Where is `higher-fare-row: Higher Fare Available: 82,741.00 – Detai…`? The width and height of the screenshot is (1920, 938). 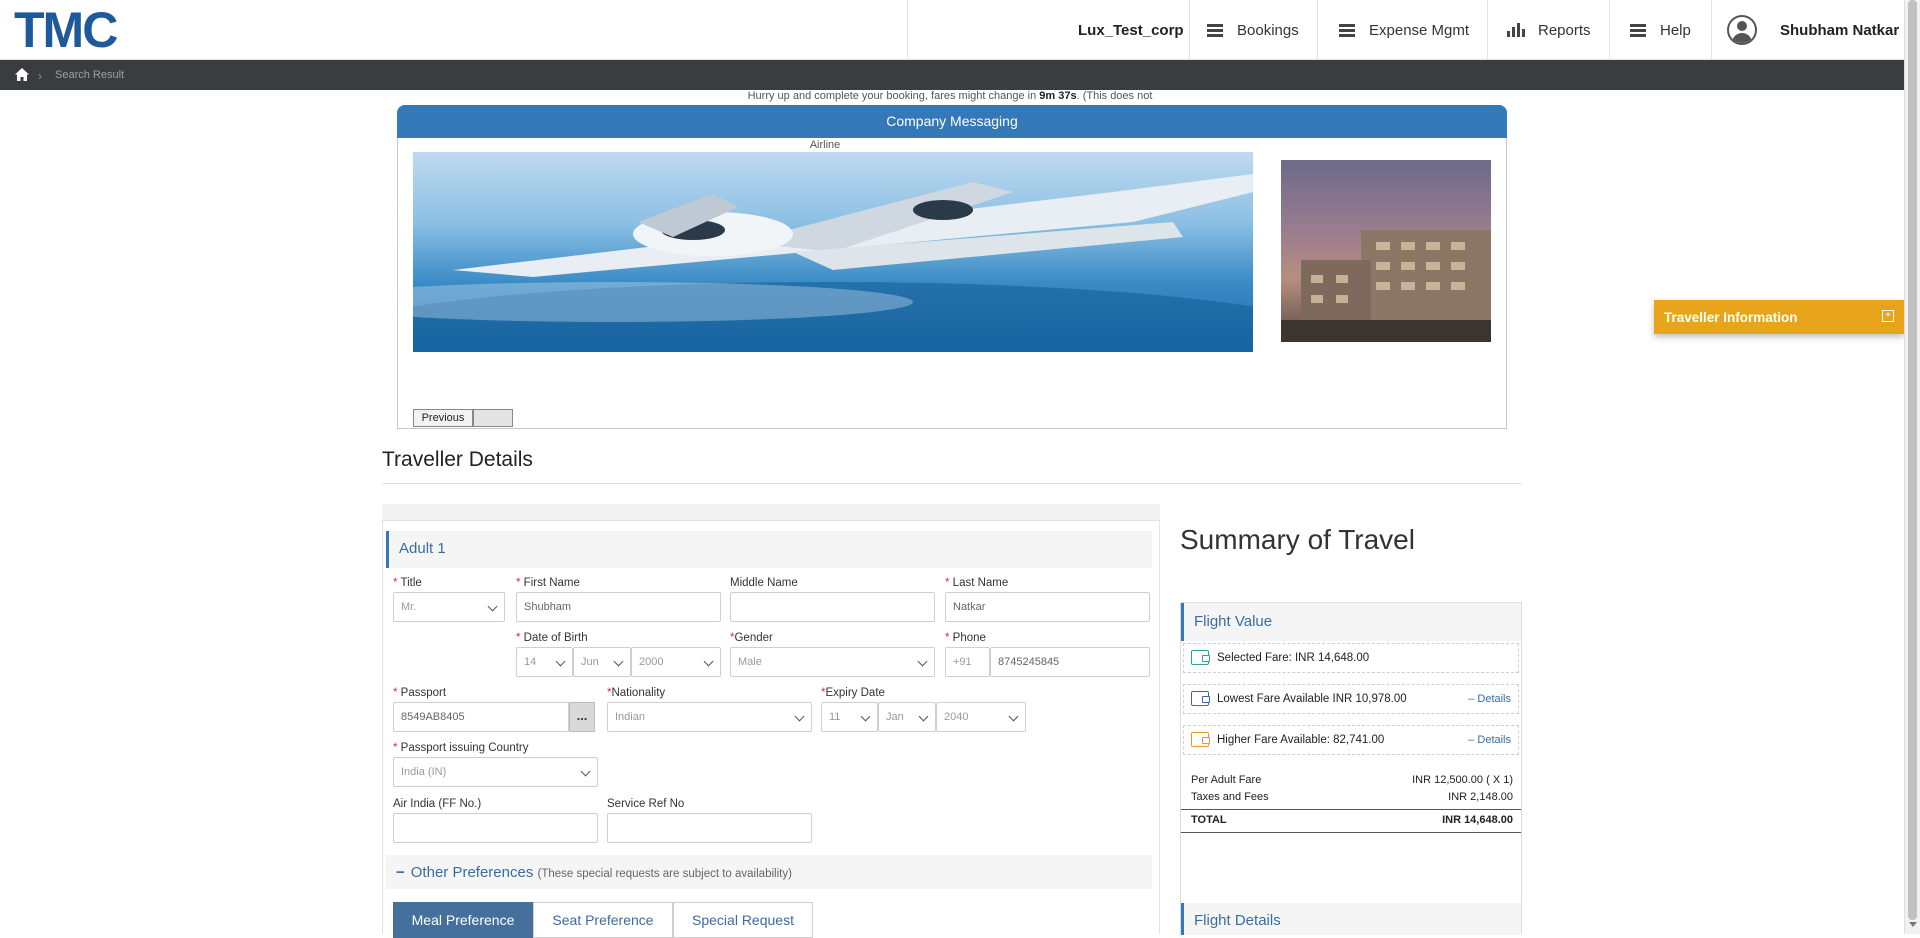 higher-fare-row: Higher Fare Available: 82,741.00 – Detai… is located at coordinates (1351, 740).